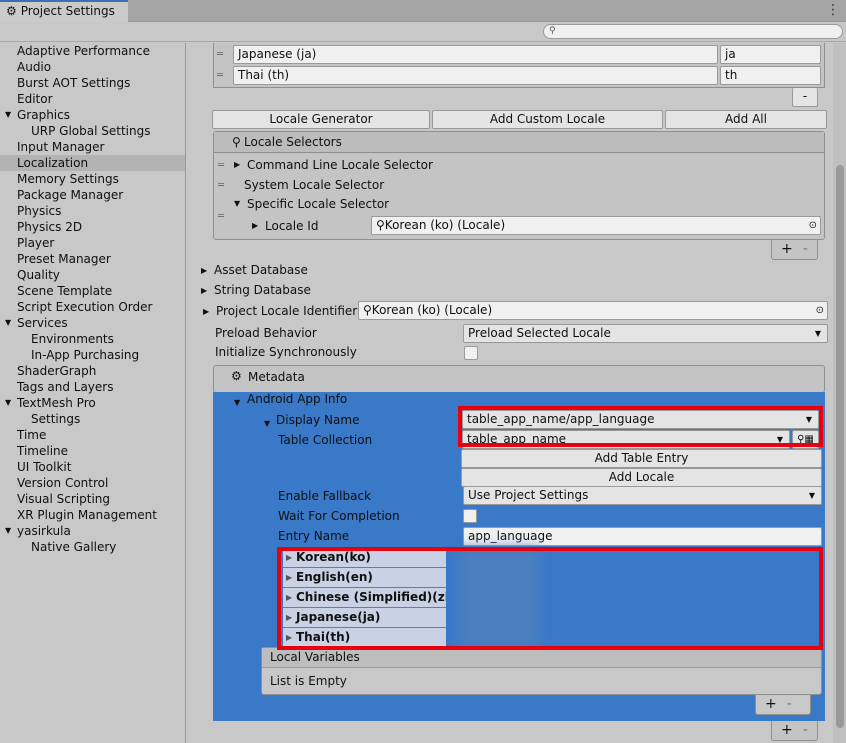 This screenshot has width=846, height=743. Describe the element at coordinates (475, 54) in the screenshot. I see `locale-name-field: Japanese (ja)` at that location.